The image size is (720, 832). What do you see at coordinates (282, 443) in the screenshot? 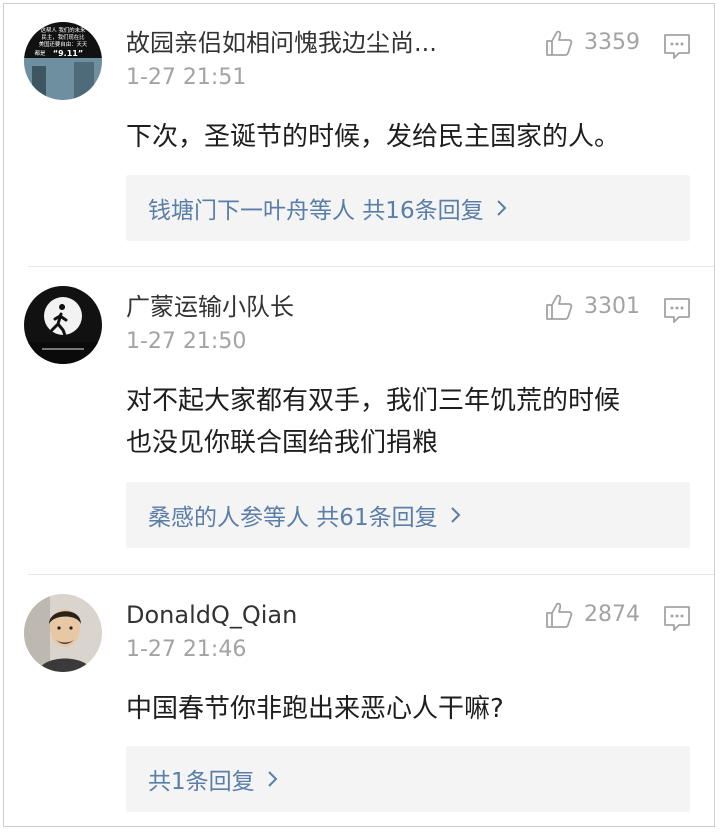
I see `comment-text-line: 也没见你联合国给我们捐粮` at bounding box center [282, 443].